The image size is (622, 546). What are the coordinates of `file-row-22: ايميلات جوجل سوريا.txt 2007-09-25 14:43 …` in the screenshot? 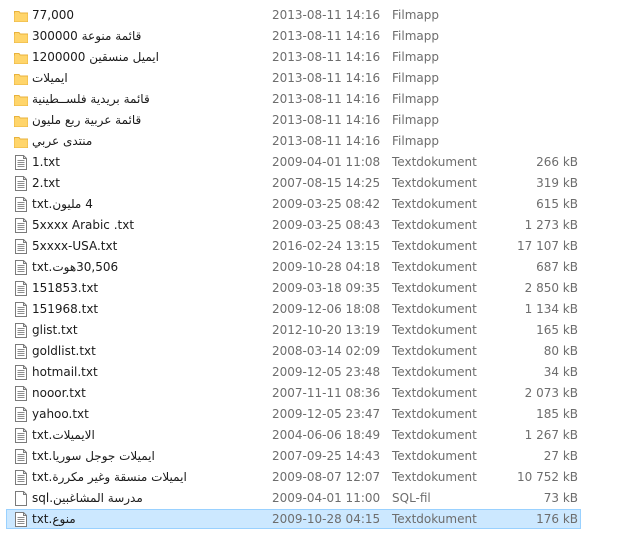 It's located at (311, 456).